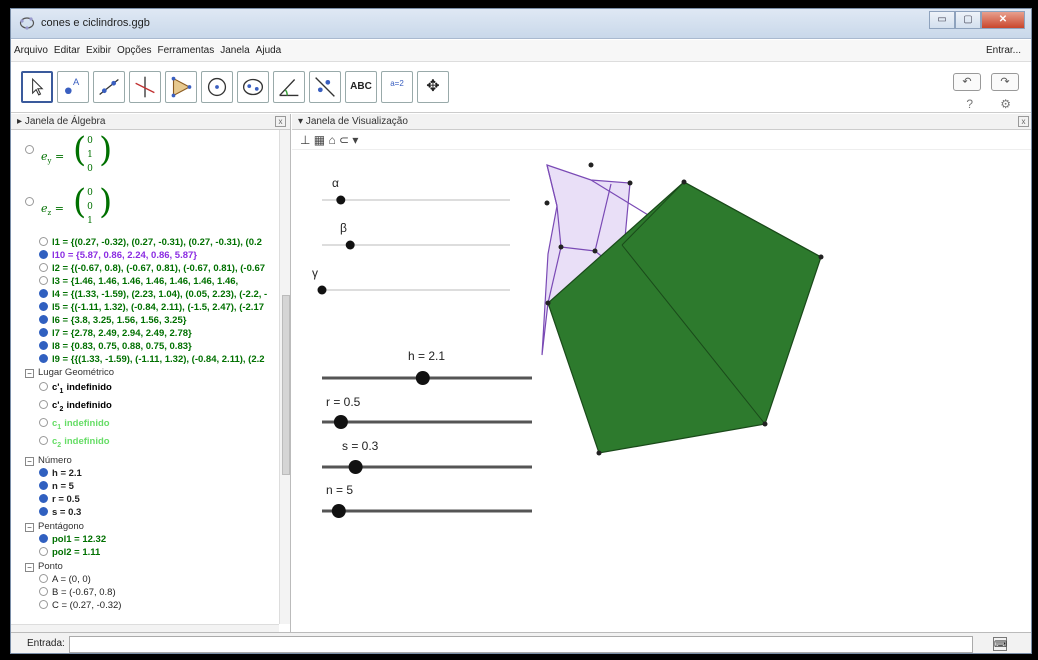 This screenshot has width=1038, height=660. Describe the element at coordinates (325, 87) in the screenshot. I see `reflect-tool-button` at that location.